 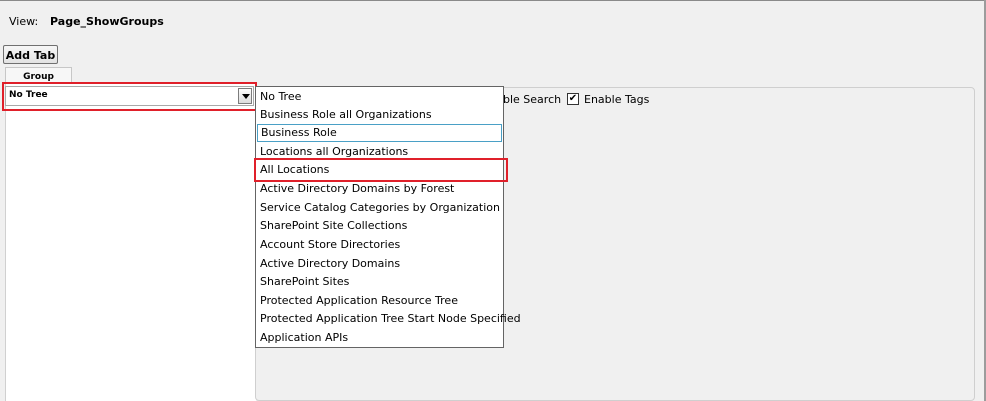 I want to click on list-item: Business Role all Organizations, so click(x=379, y=115).